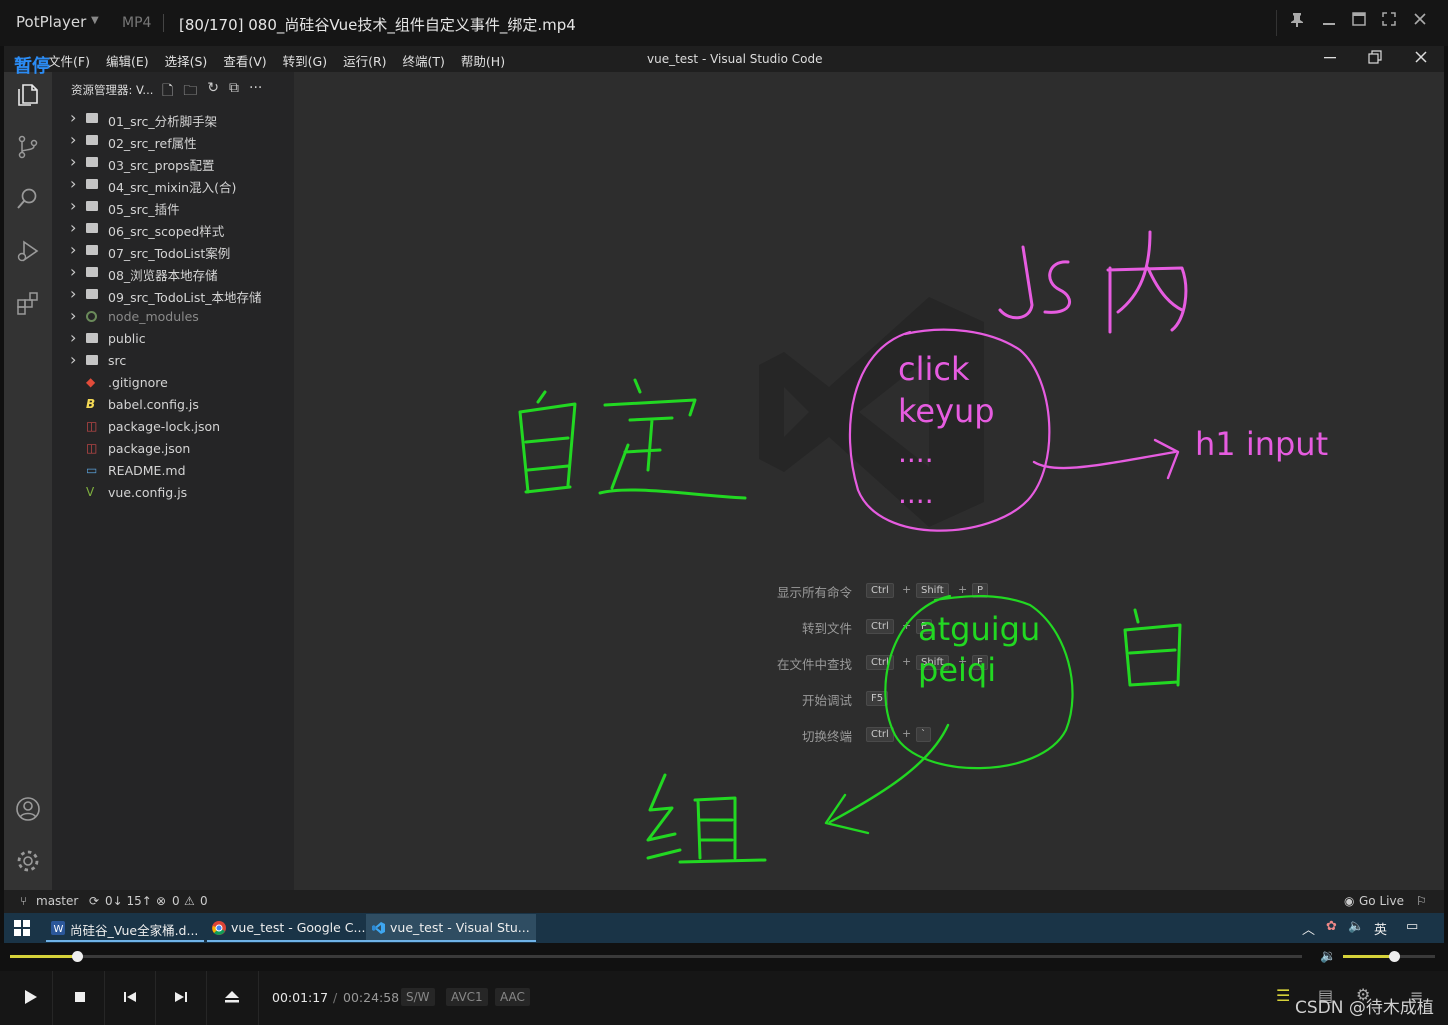 Image resolution: width=1448 pixels, height=1025 pixels. Describe the element at coordinates (173, 493) in the screenshot. I see `tree-item: Vvue.config.js` at that location.